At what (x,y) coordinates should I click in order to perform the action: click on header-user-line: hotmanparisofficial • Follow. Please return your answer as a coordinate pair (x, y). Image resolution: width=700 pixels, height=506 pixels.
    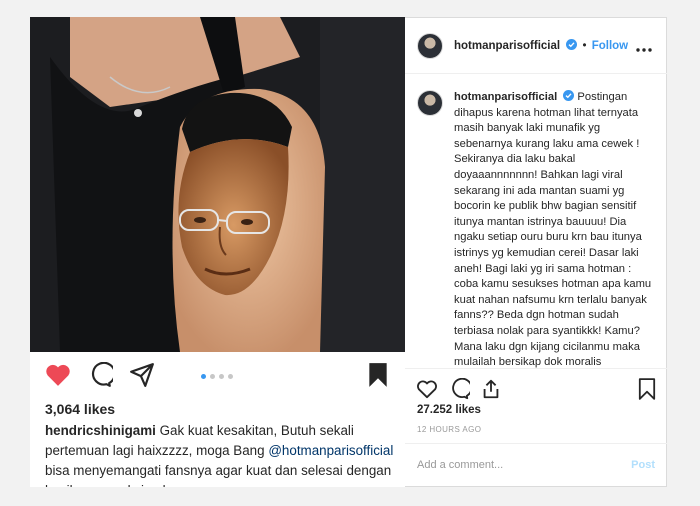
    Looking at the image, I should click on (541, 45).